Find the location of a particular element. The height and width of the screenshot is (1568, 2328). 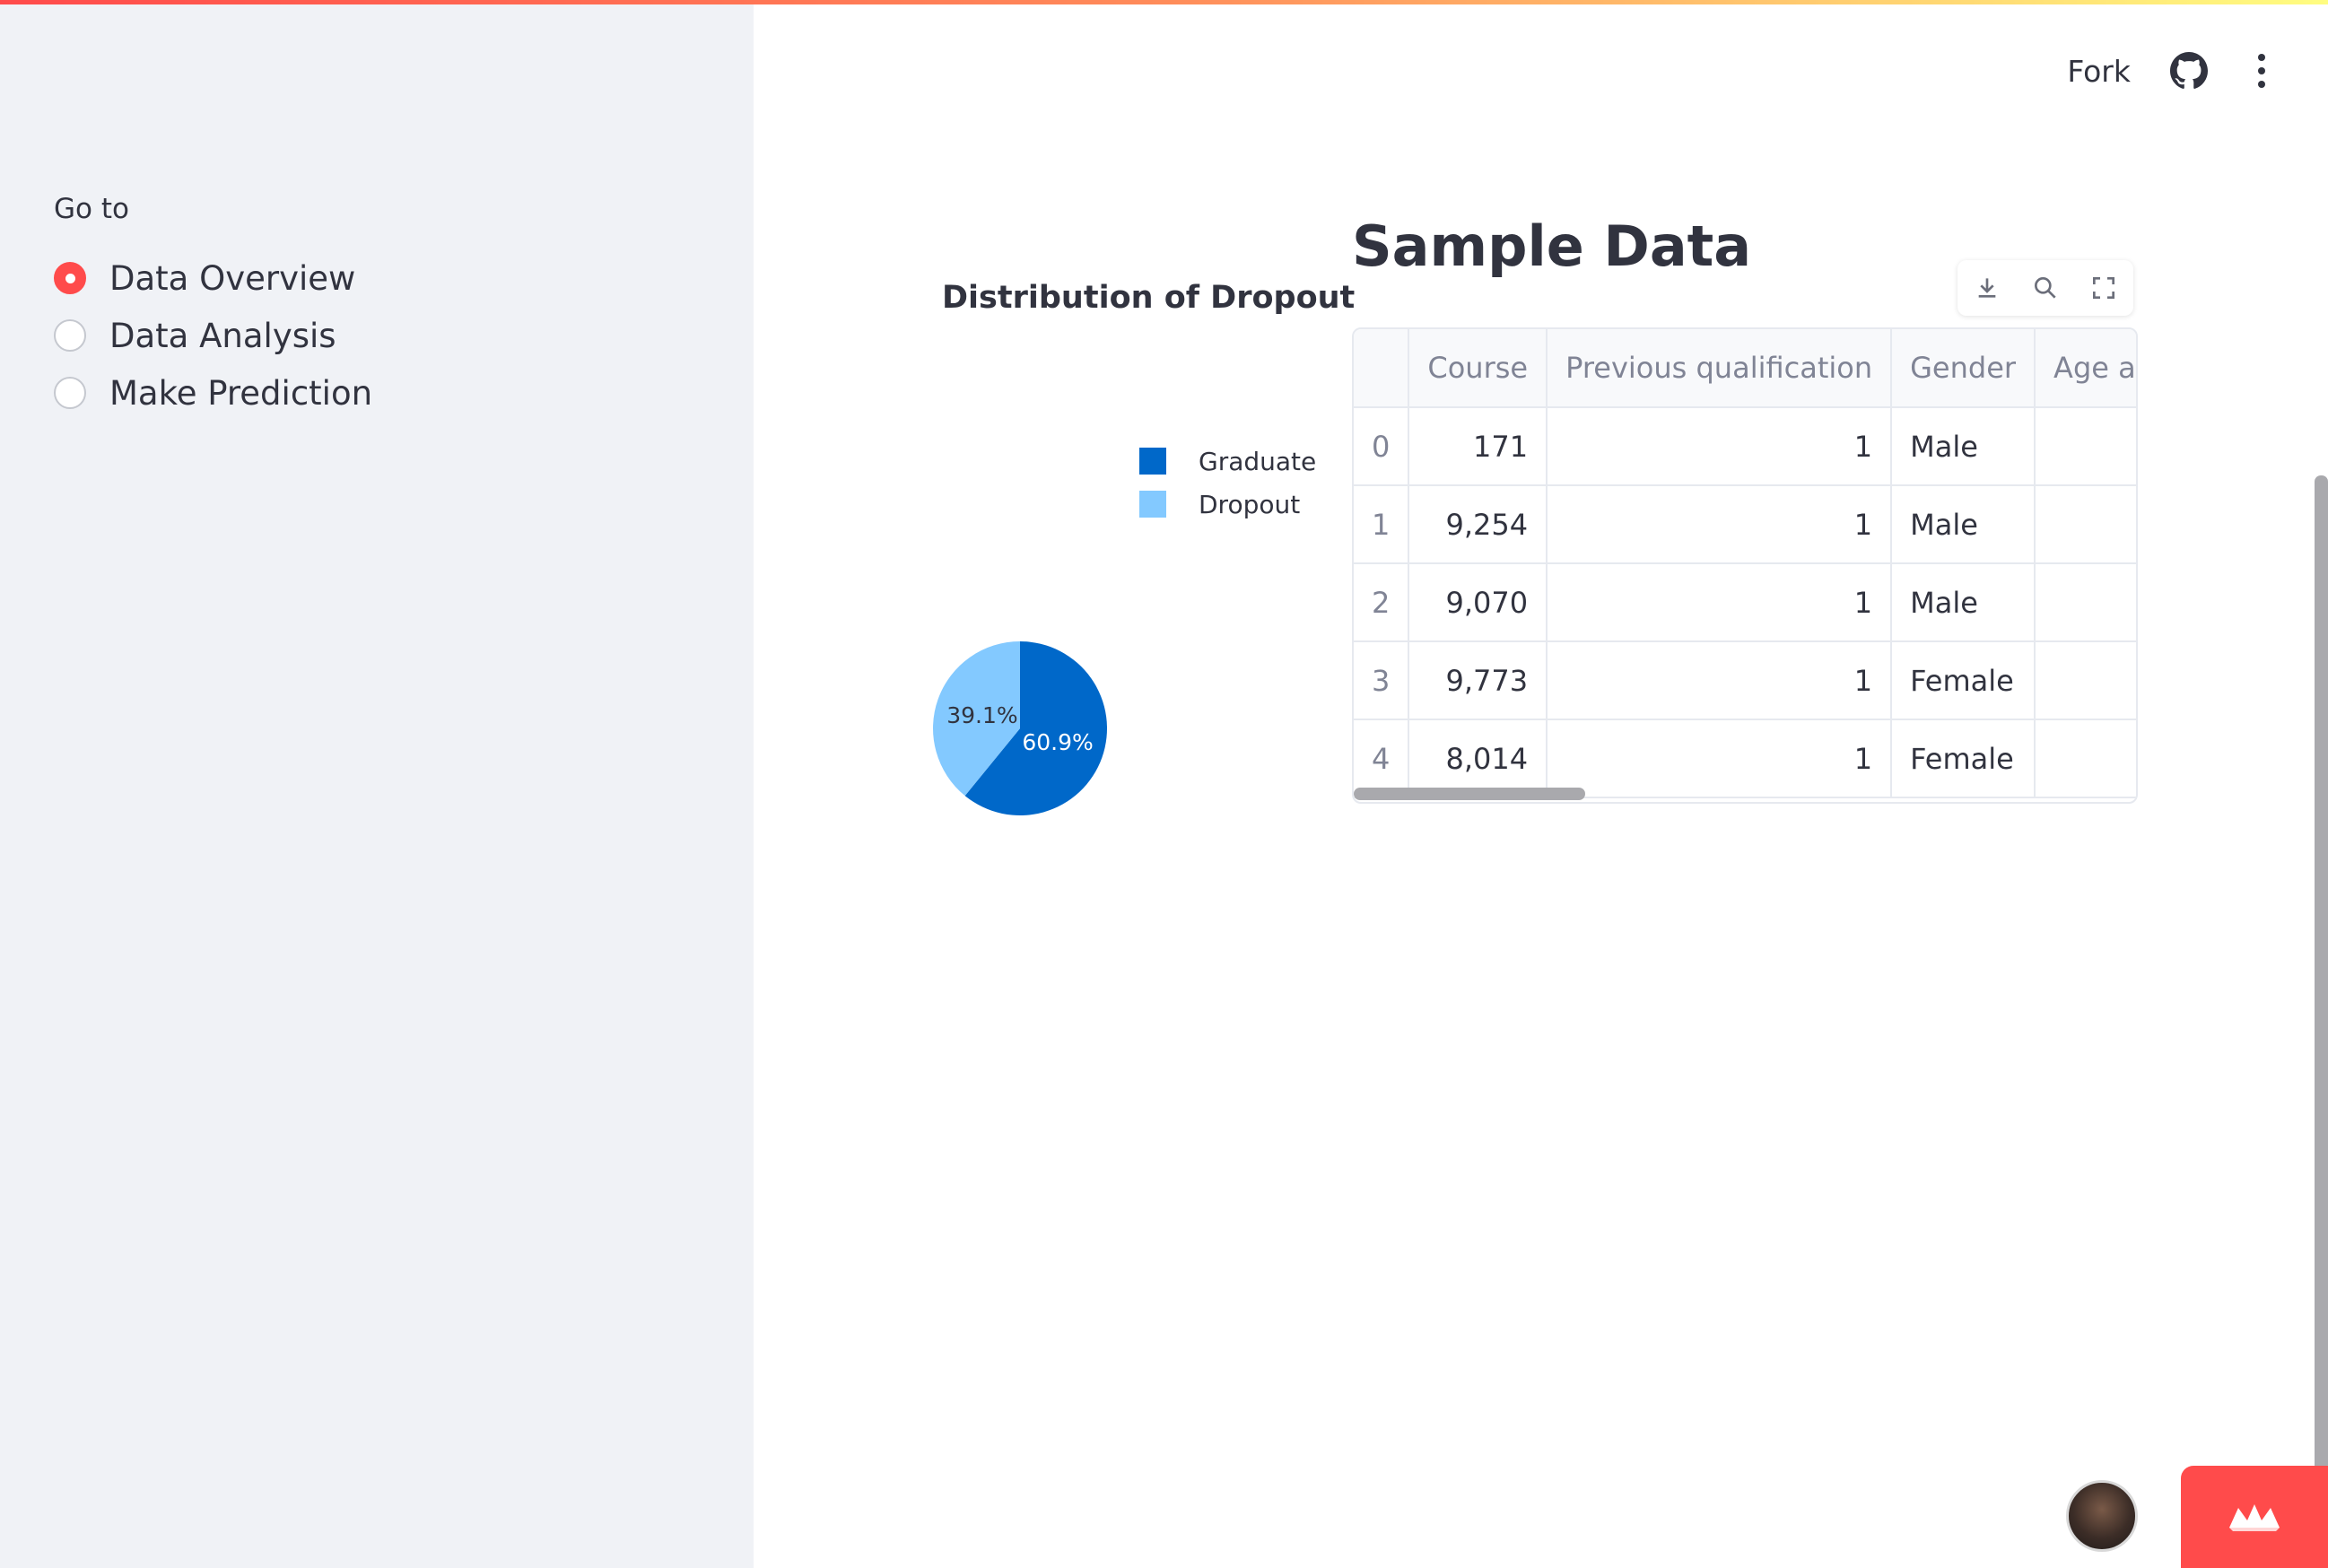

table-row: 1 9,254 1 Male is located at coordinates (1745, 524).